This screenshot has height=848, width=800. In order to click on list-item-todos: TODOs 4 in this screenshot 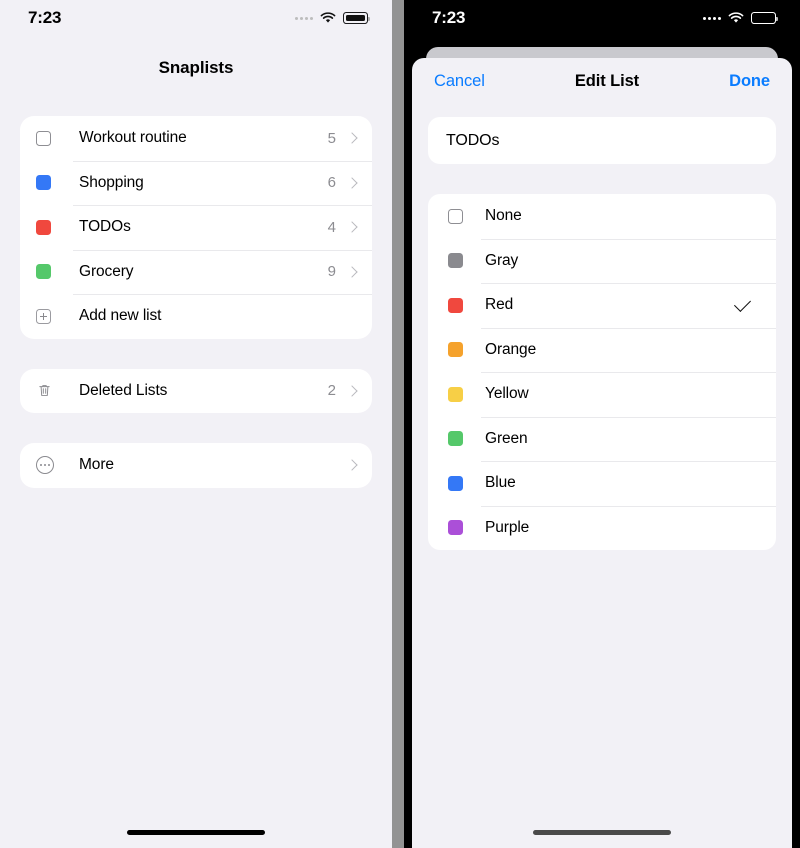, I will do `click(196, 227)`.